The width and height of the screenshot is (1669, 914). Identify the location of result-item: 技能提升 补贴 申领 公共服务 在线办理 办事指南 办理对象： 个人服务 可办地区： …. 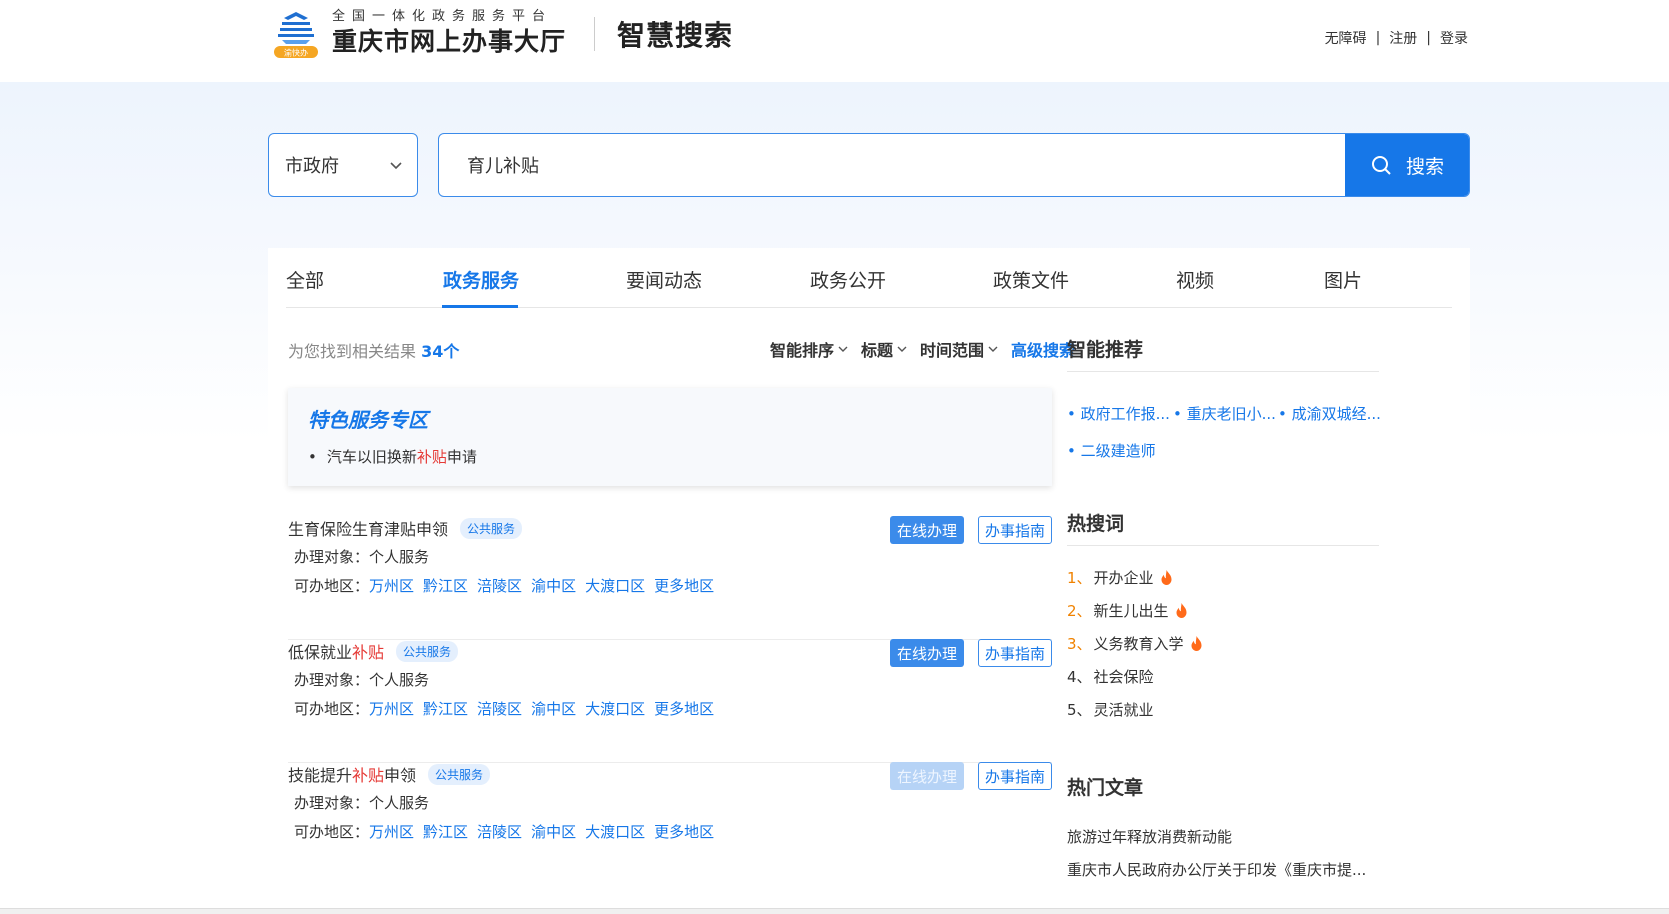
(670, 824).